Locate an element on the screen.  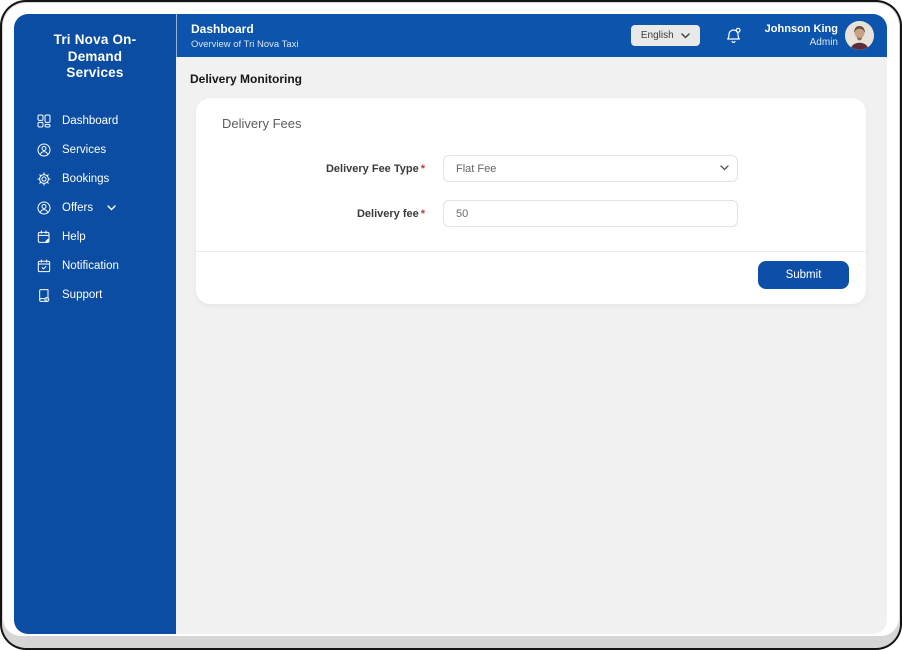
sidebar-item-notification: Notification is located at coordinates (95, 266).